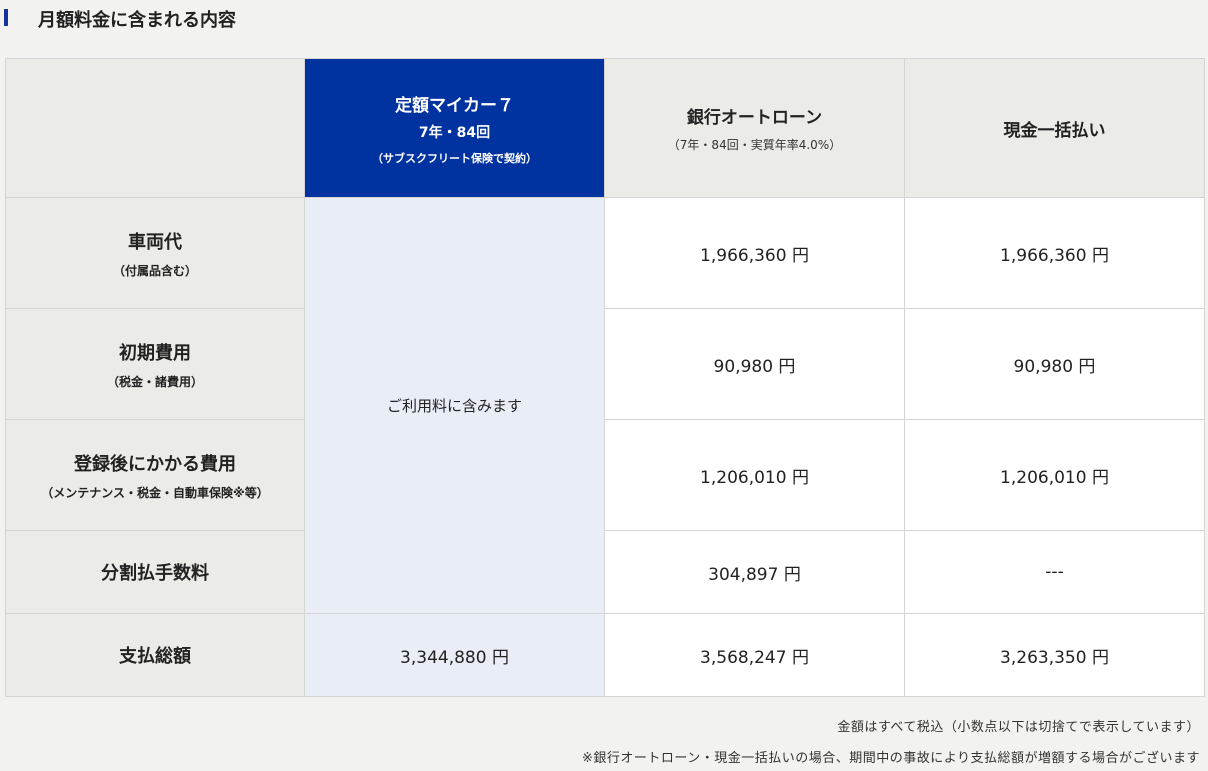 Image resolution: width=1208 pixels, height=771 pixels. I want to click on section-heading: 月額料金に含まれる内容, so click(604, 17).